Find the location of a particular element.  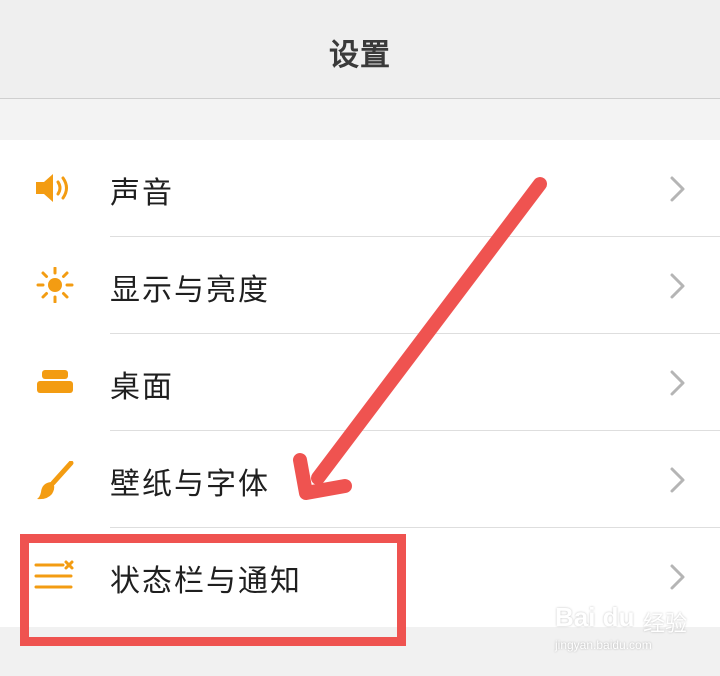

baidu-jingyan-watermark: Bai du 经验 jingyan.baidu.com is located at coordinates (630, 628).